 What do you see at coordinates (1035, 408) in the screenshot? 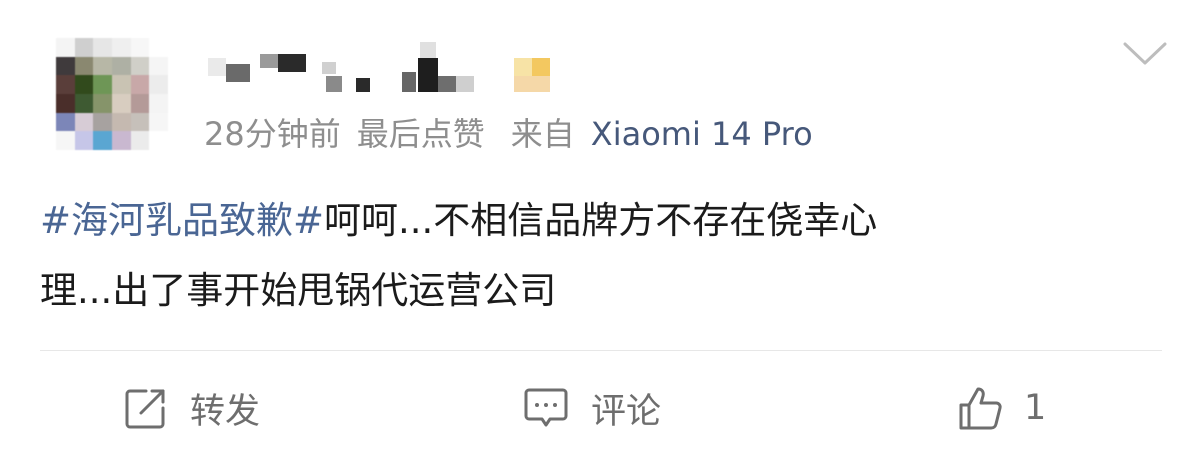
I see `like-count: 1` at bounding box center [1035, 408].